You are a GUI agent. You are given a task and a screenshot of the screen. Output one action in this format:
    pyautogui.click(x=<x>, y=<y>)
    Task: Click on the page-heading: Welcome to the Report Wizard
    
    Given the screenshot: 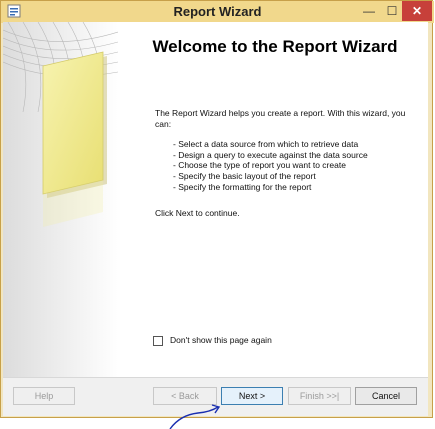 What is the action you would take?
    pyautogui.click(x=275, y=46)
    